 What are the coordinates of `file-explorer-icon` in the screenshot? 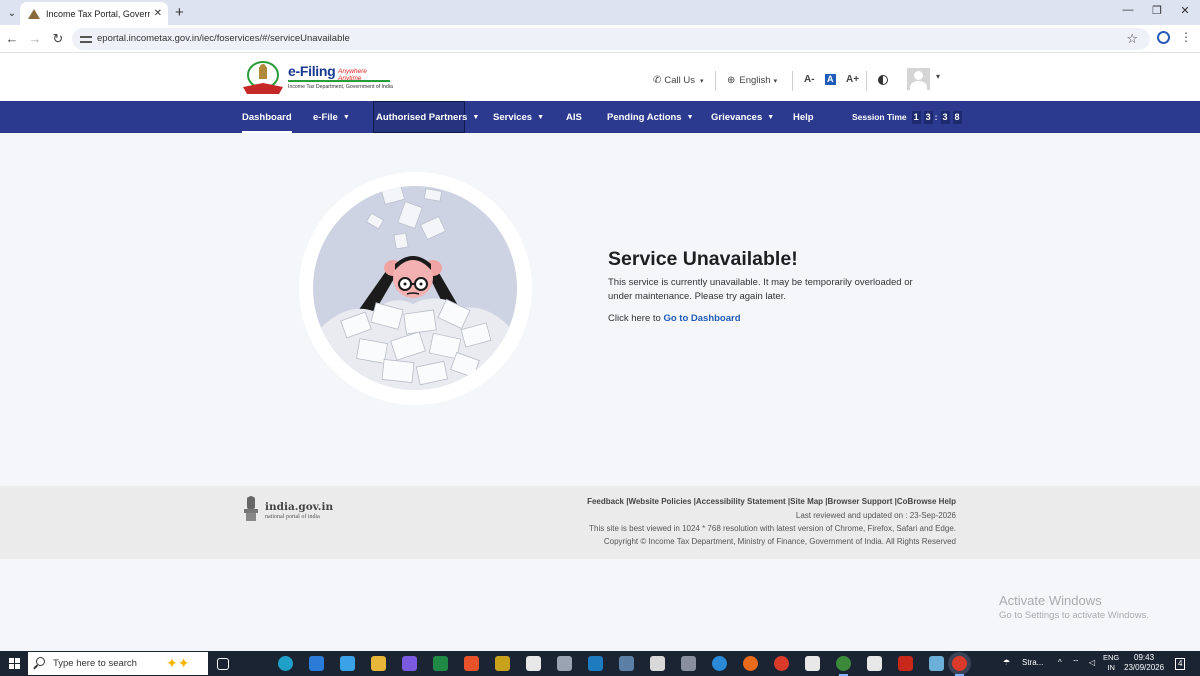 It's located at (378, 663).